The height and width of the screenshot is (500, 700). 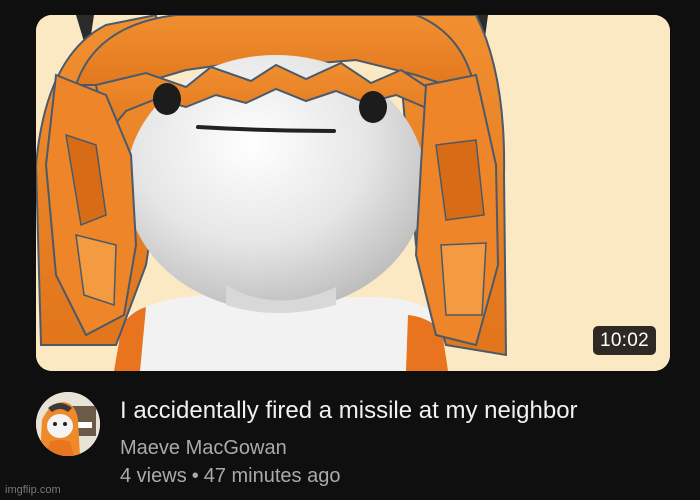 What do you see at coordinates (153, 476) in the screenshot?
I see `view-count: 4 views` at bounding box center [153, 476].